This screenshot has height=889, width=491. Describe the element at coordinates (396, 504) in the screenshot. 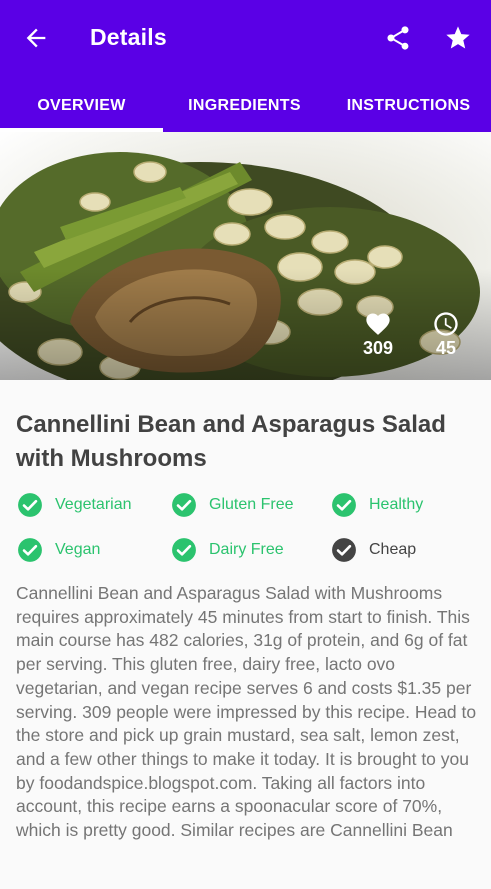

I see `tag-label: Healthy` at that location.